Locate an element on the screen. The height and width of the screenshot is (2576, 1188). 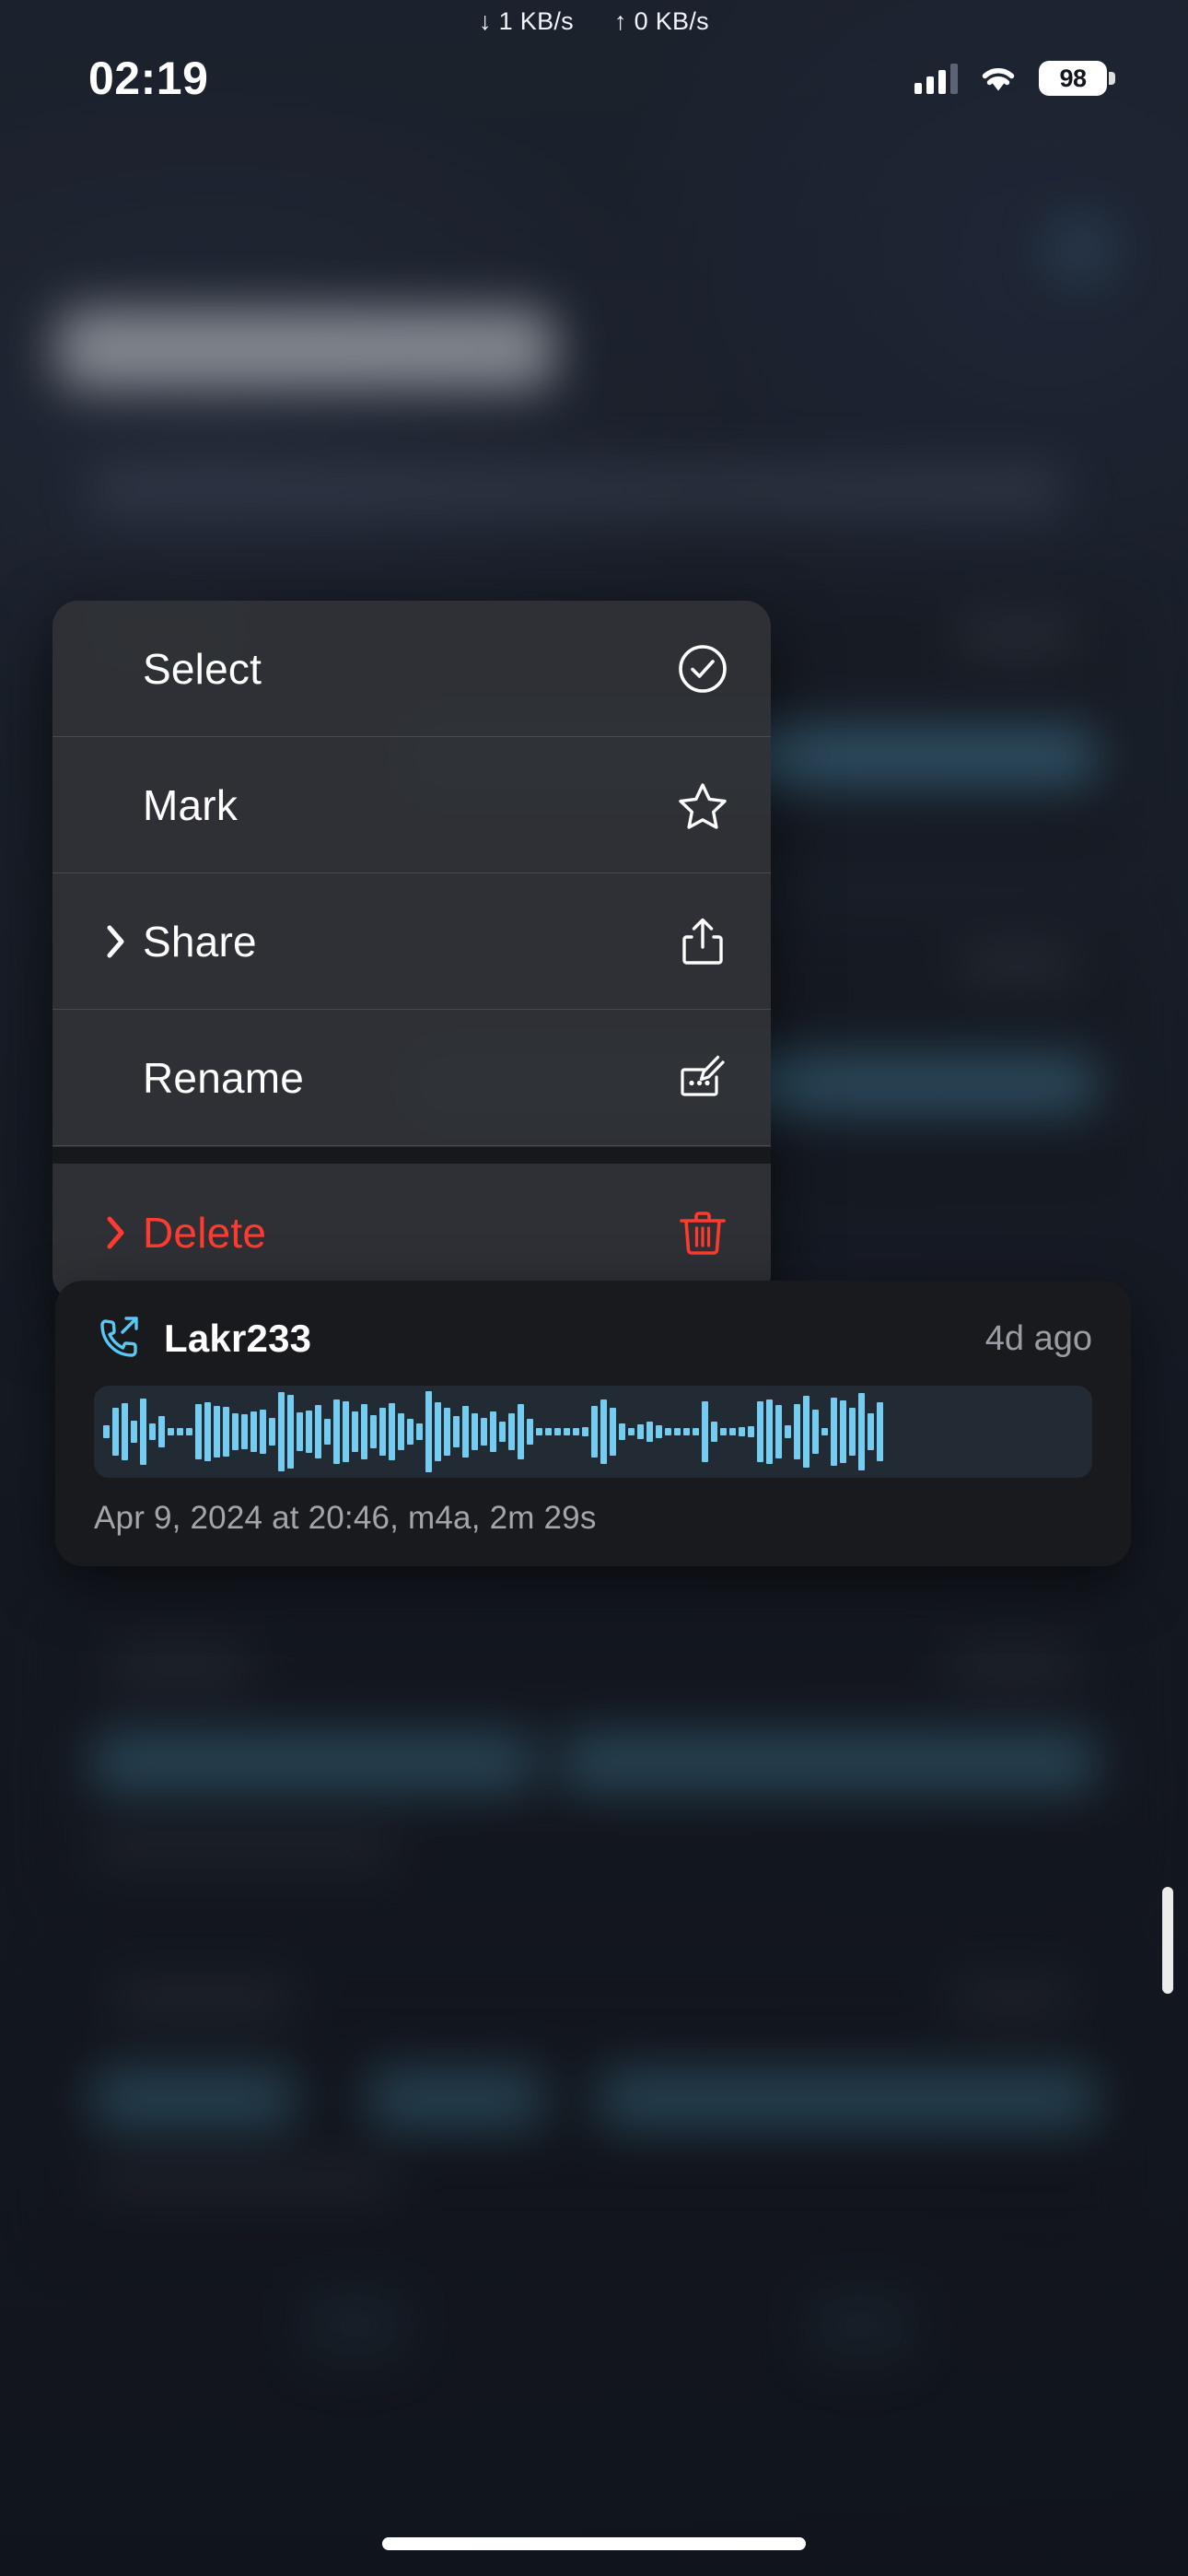
recording-waveform is located at coordinates (593, 1432).